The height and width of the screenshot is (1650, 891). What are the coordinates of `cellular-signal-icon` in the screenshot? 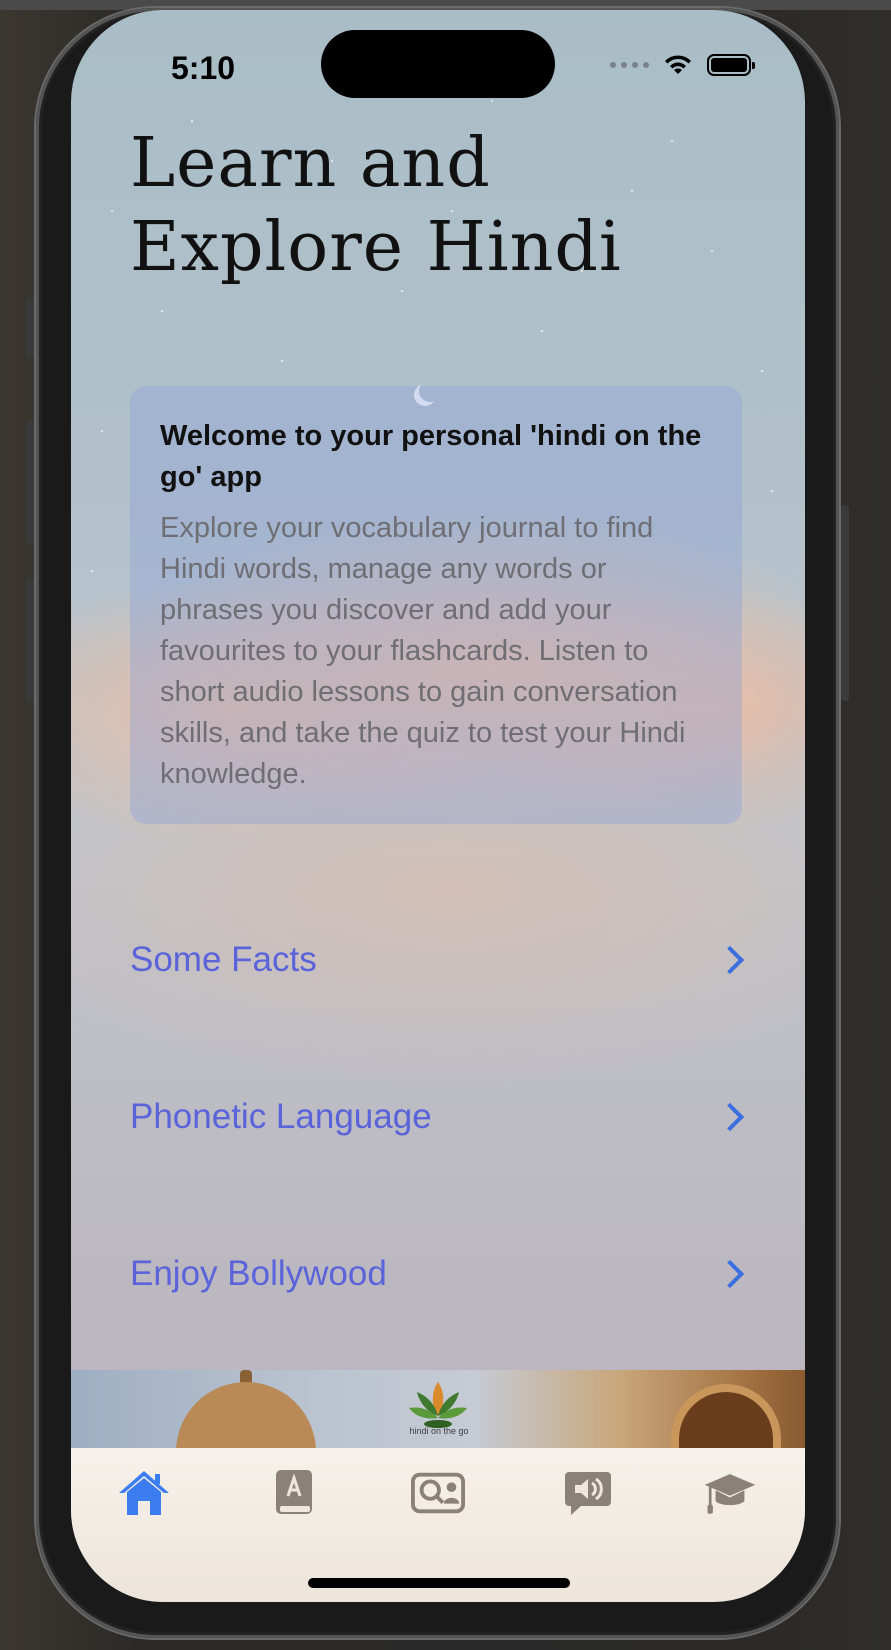 It's located at (629, 65).